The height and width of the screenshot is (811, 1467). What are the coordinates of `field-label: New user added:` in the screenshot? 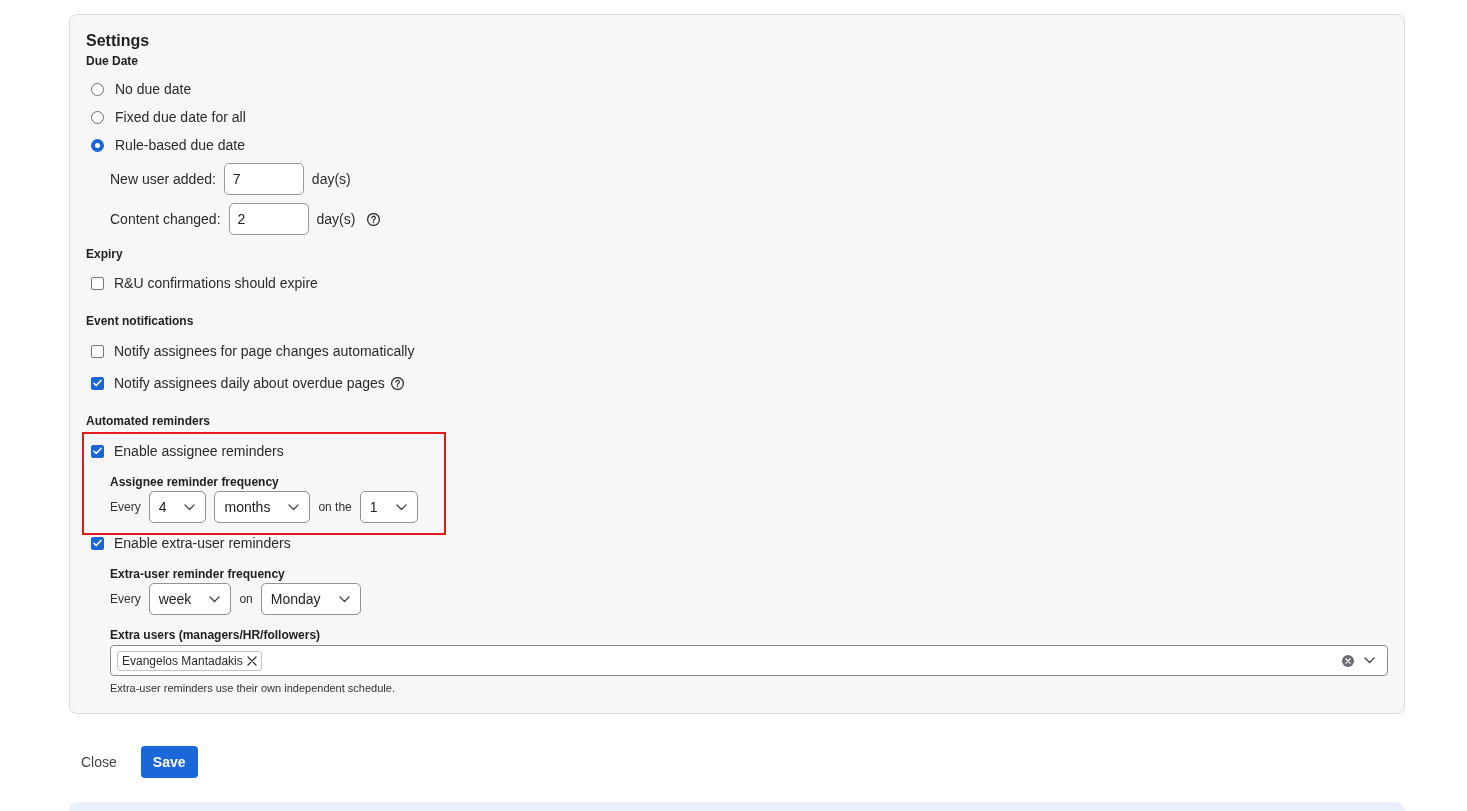 It's located at (163, 179).